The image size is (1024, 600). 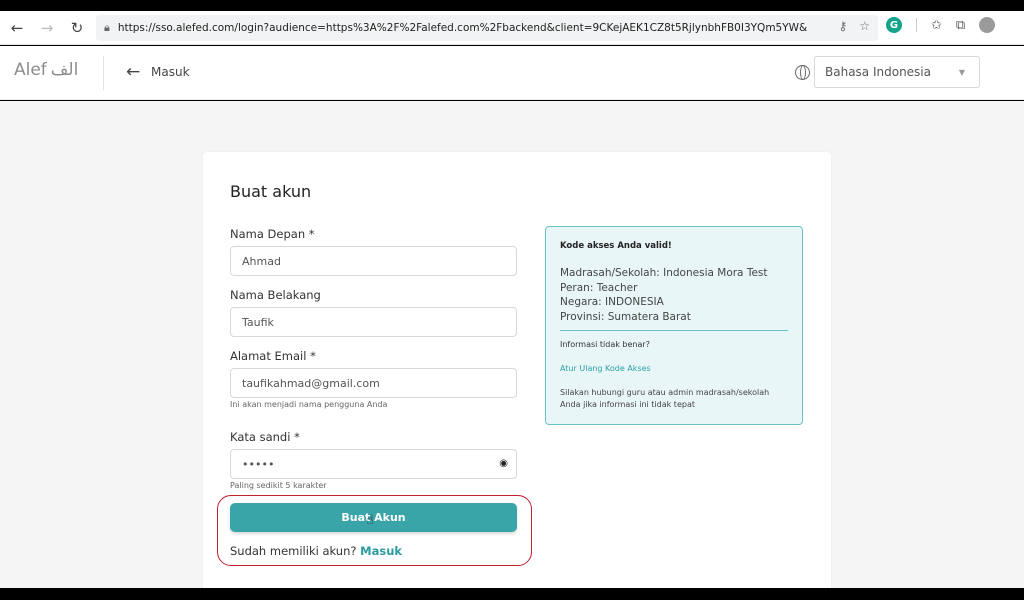 I want to click on first-name-field: Ahmad, so click(x=373, y=261).